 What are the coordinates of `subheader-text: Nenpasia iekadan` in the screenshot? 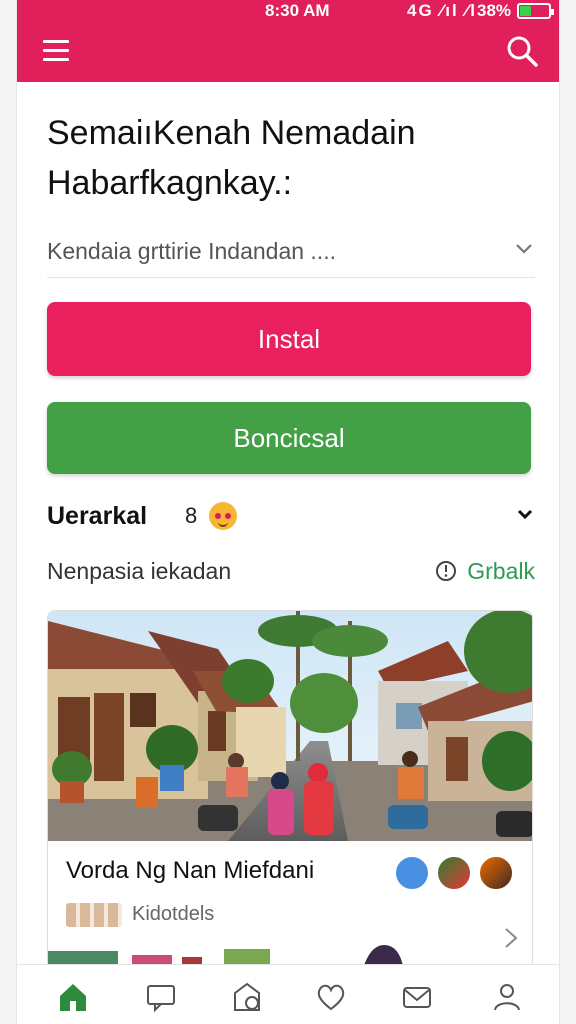 It's located at (139, 571).